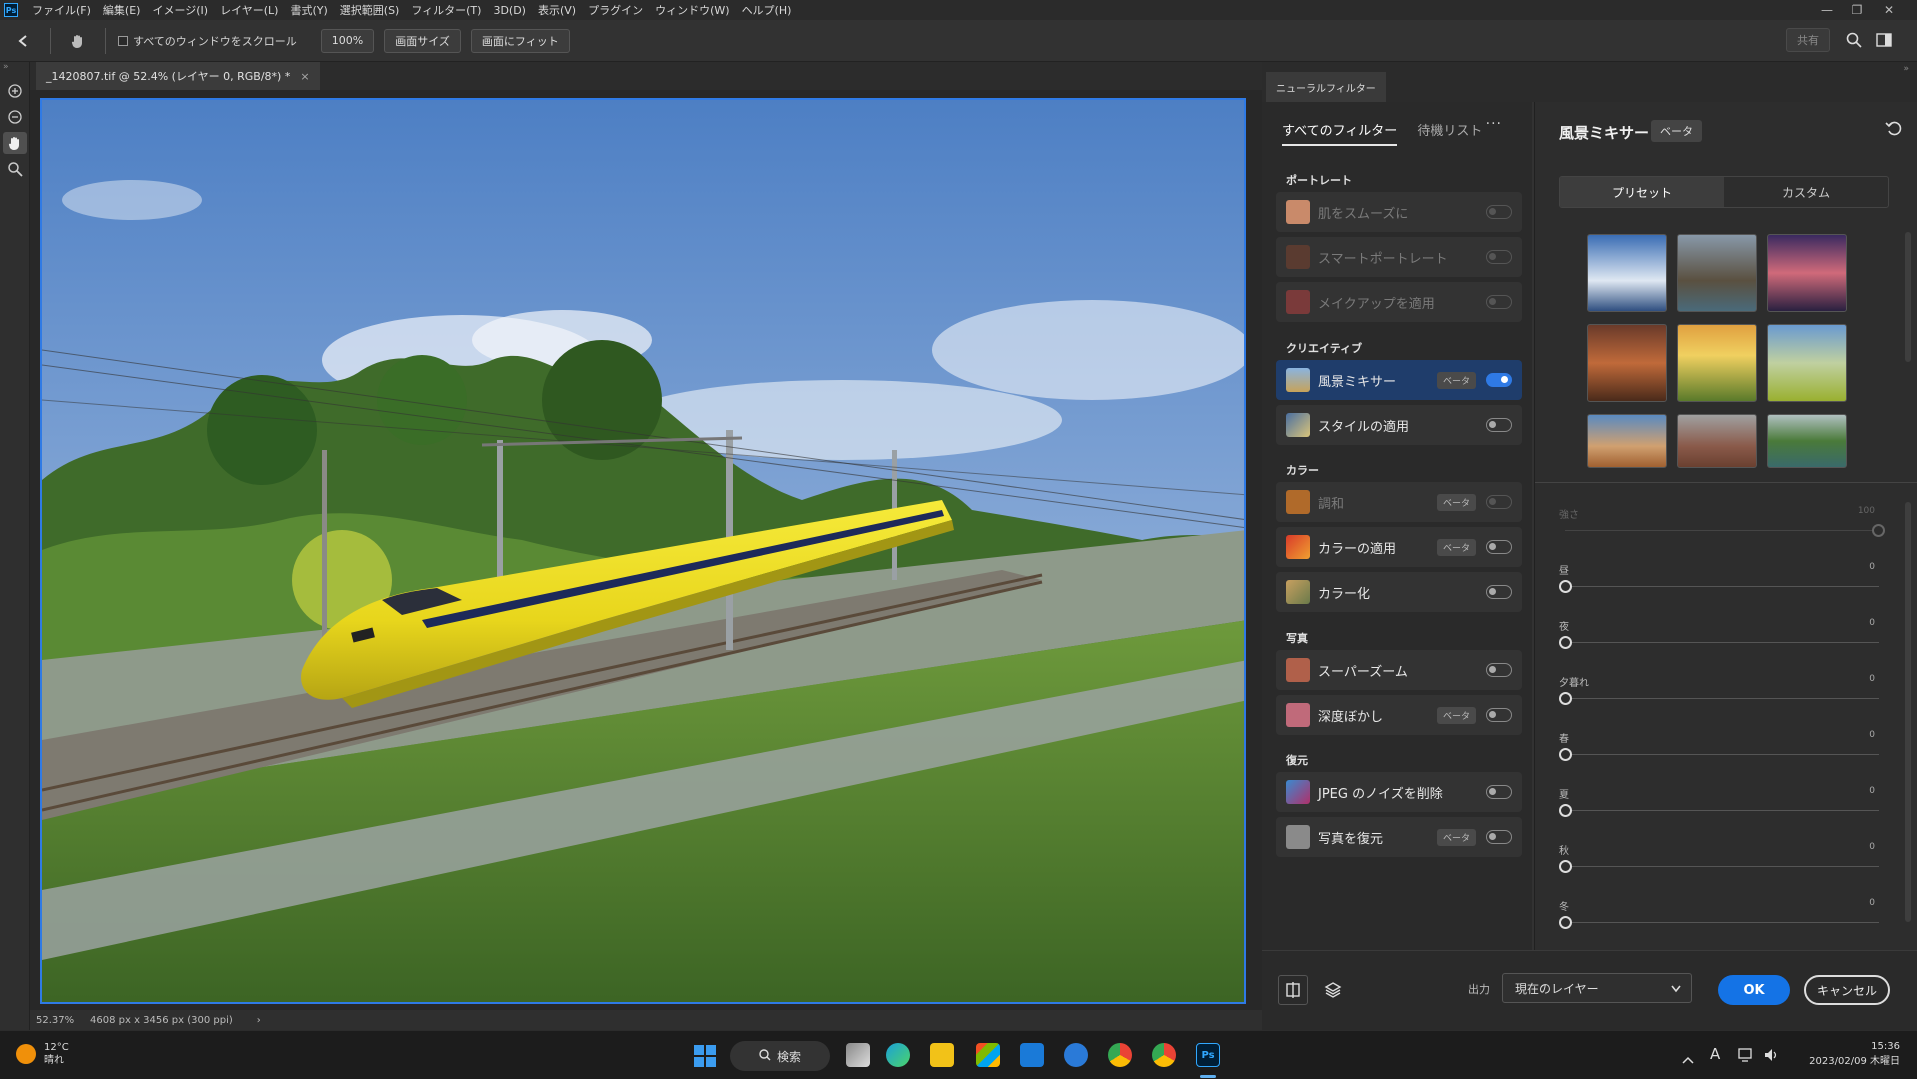 Image resolution: width=1917 pixels, height=1079 pixels. What do you see at coordinates (1906, 69) in the screenshot?
I see `collapse-panel-icon: »` at bounding box center [1906, 69].